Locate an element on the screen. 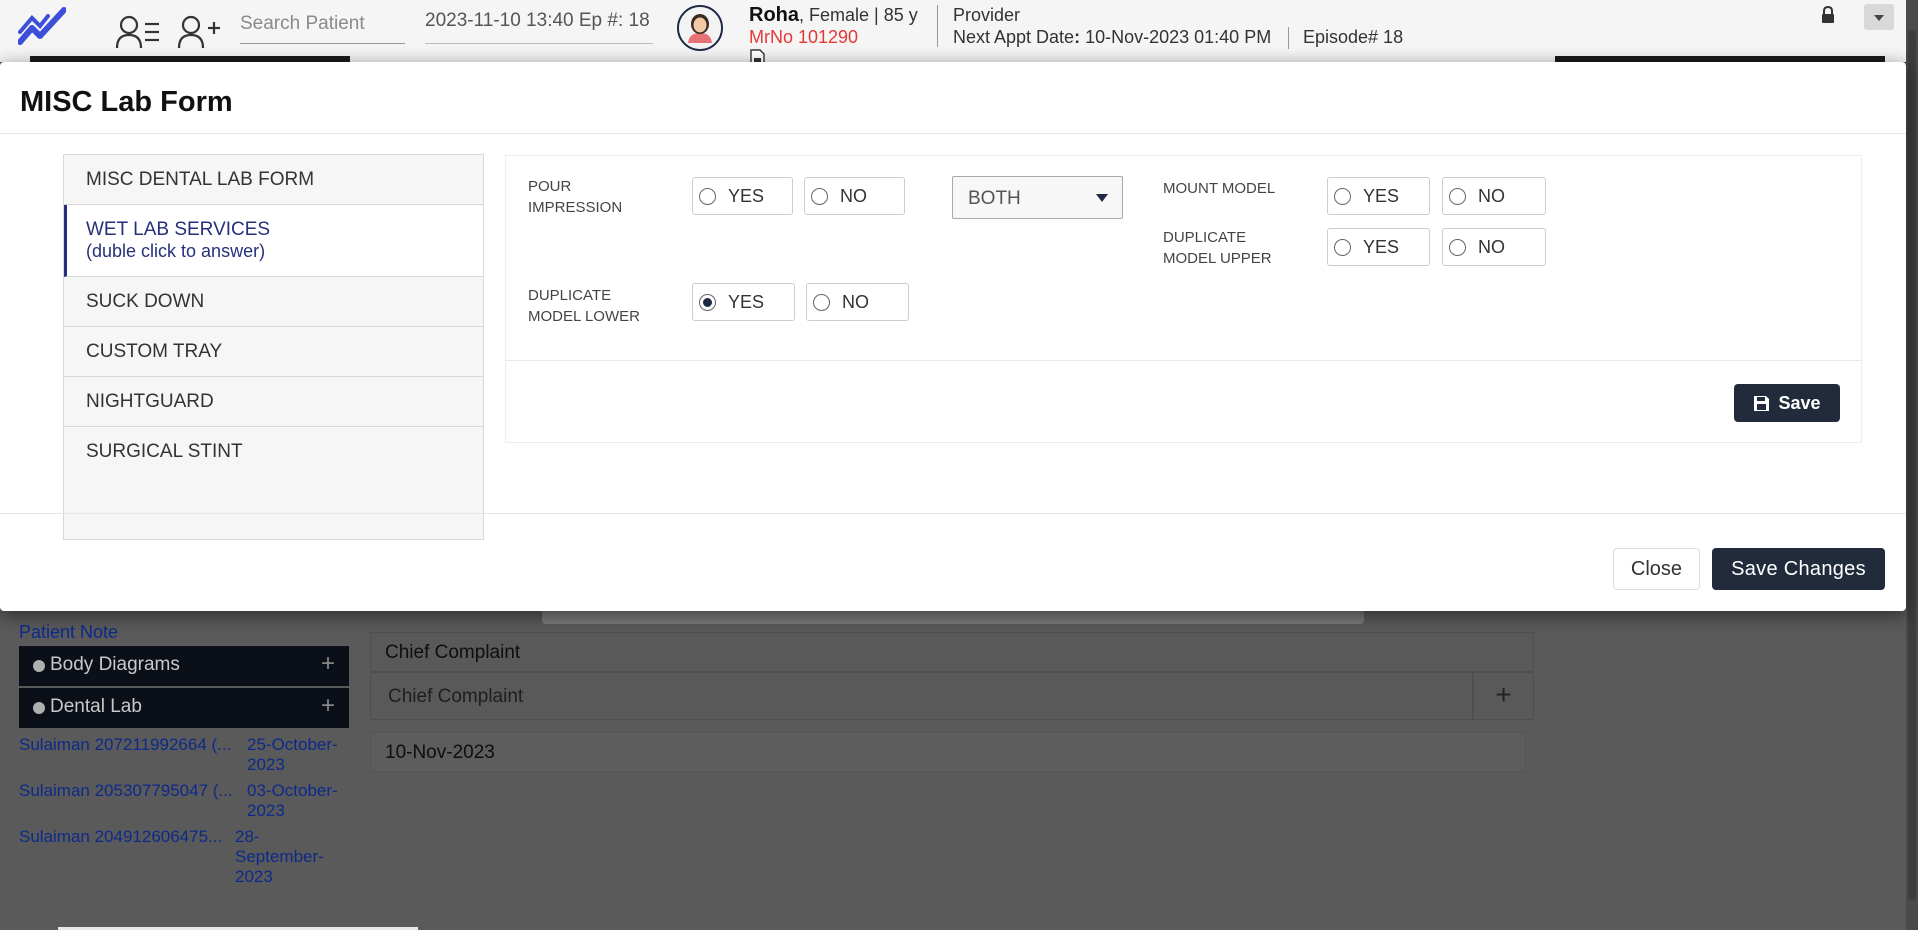  history-date: 28- September- 2023 is located at coordinates (279, 856).